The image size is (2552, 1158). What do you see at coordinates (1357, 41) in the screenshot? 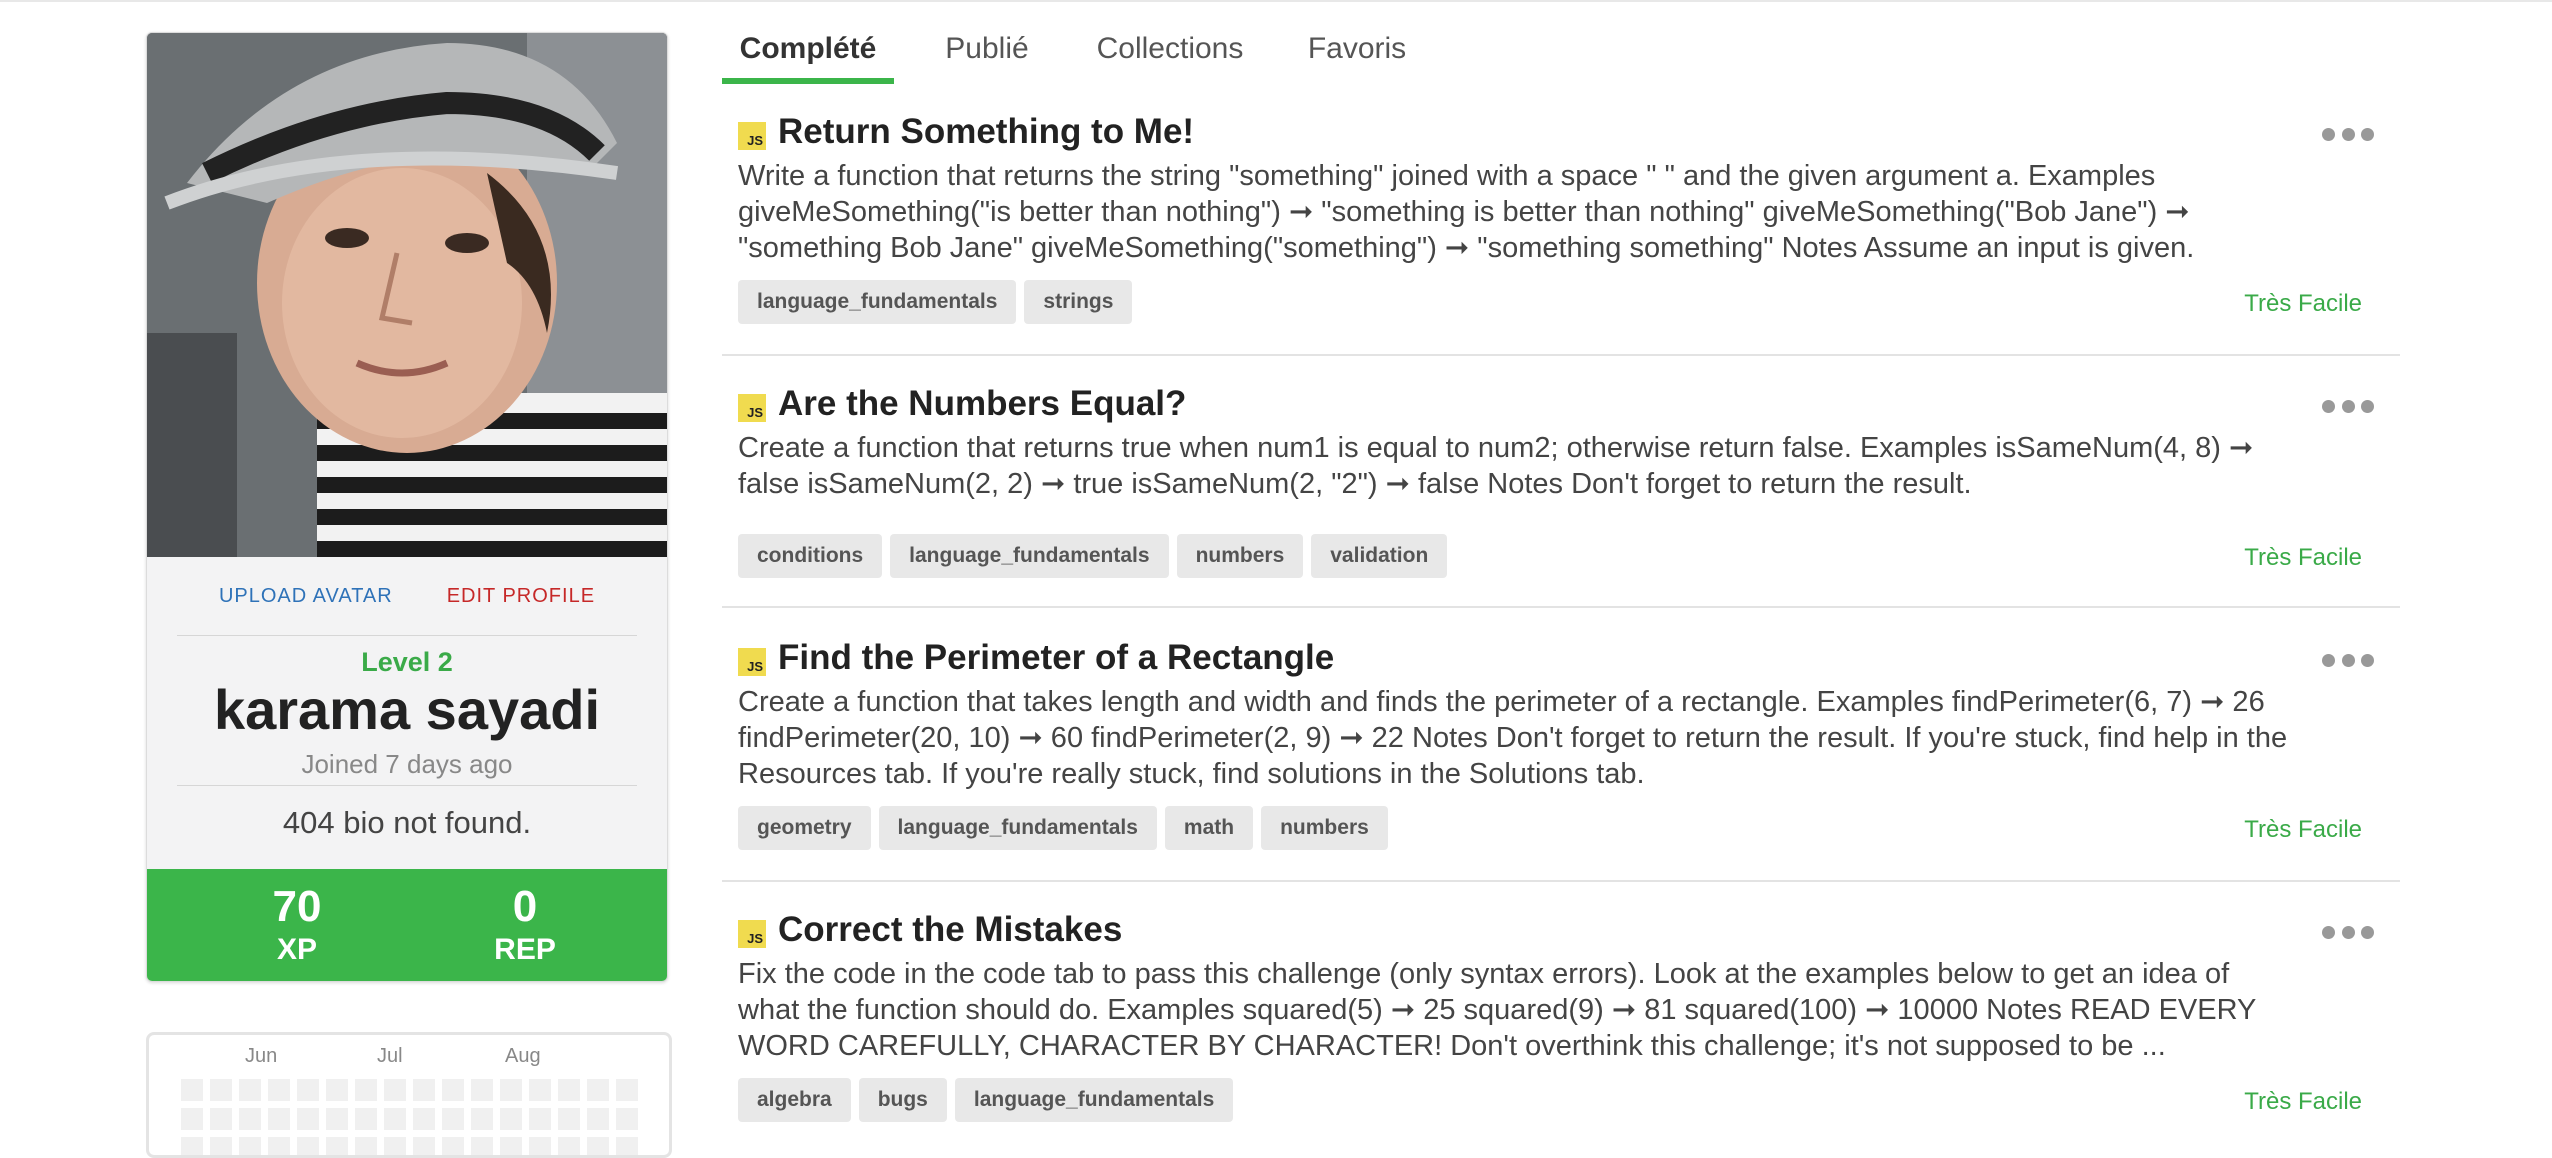
I see `tab-favorites: Favoris` at bounding box center [1357, 41].